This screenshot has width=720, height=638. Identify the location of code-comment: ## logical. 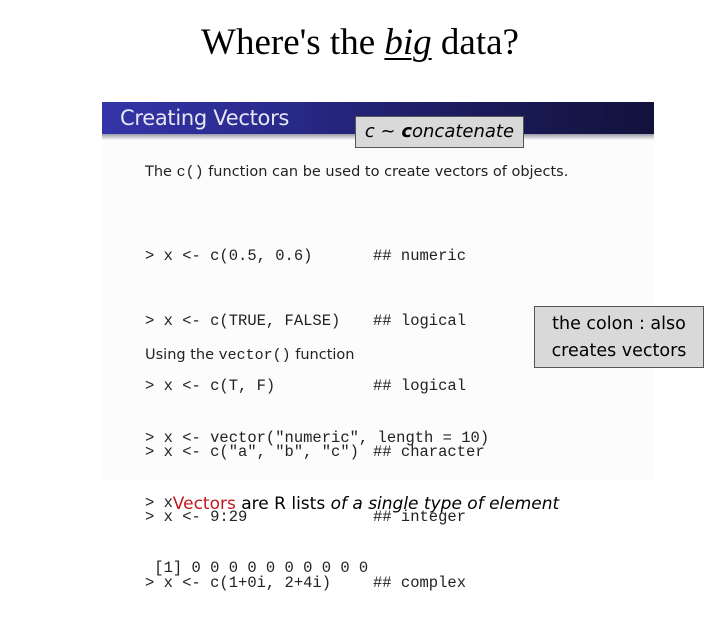
(420, 320).